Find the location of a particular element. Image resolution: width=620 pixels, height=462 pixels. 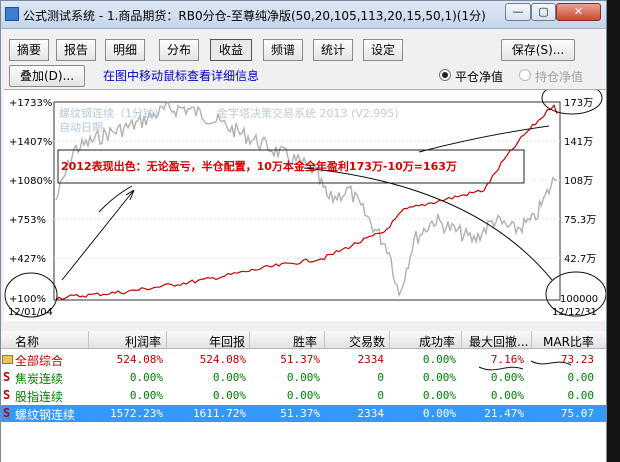

row-name: 螺纹钢连续 is located at coordinates (45, 415).